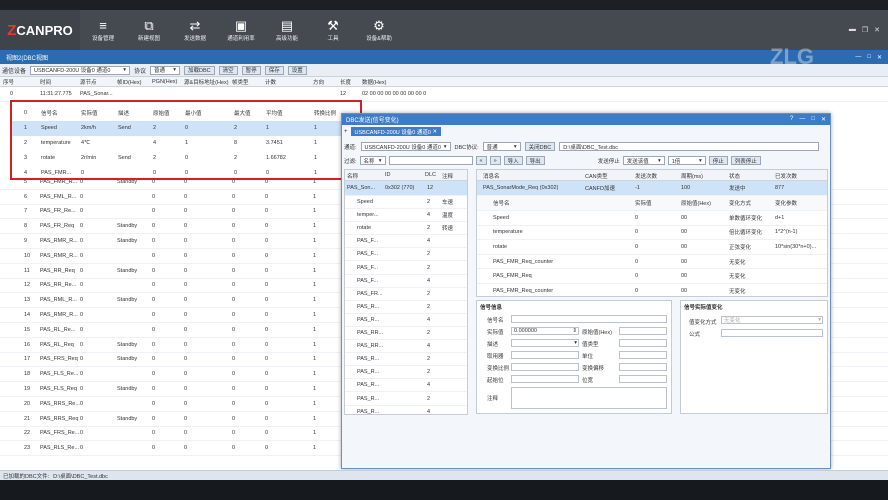  I want to click on send-mode-select: 发送该值 ▾, so click(643, 160).